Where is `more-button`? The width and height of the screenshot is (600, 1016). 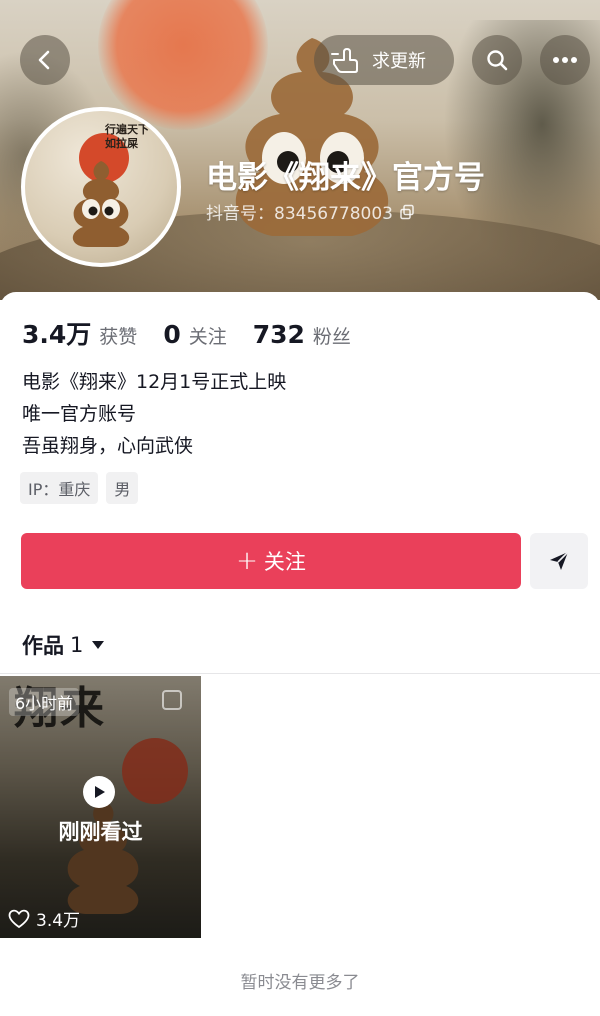
more-button is located at coordinates (565, 60).